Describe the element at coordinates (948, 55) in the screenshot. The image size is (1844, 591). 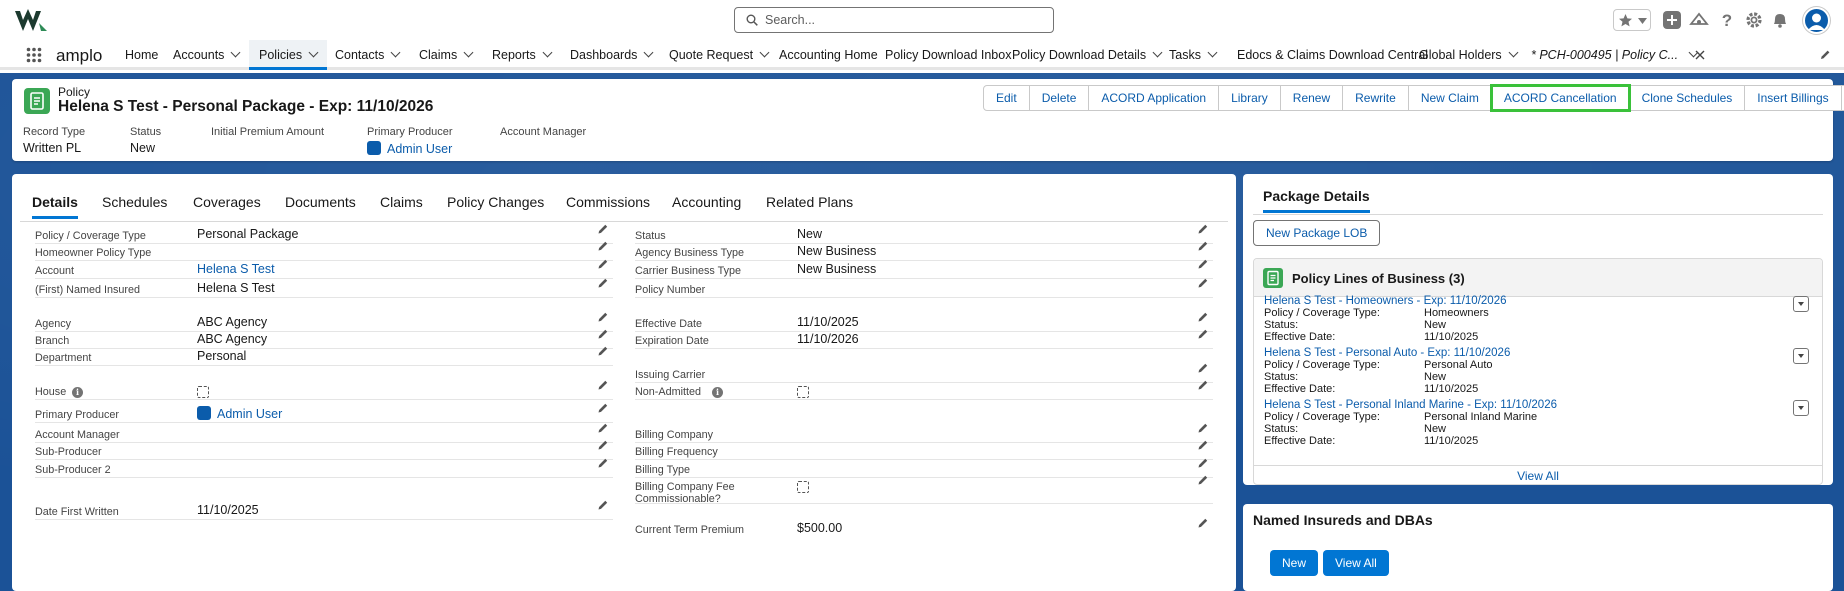
I see `nav-item-policy-download-inbox: Policy Download Inbox` at that location.